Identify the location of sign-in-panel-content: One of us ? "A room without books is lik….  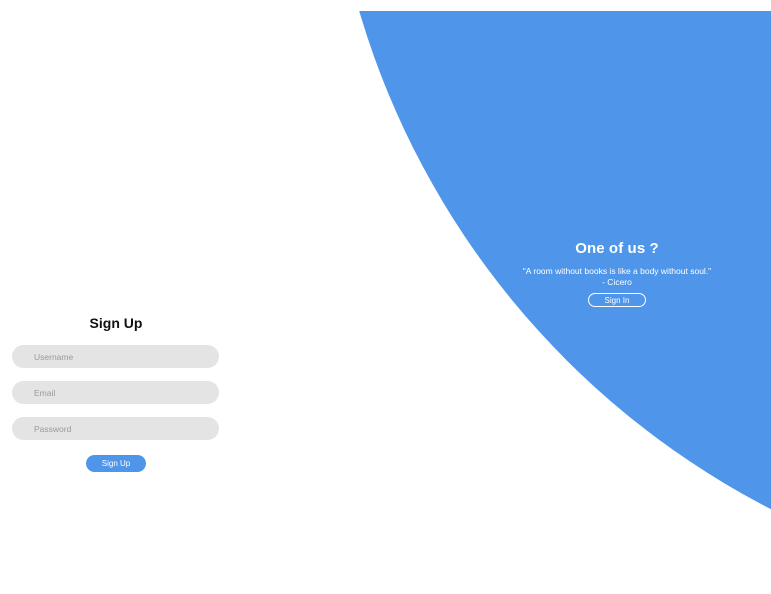
(617, 273).